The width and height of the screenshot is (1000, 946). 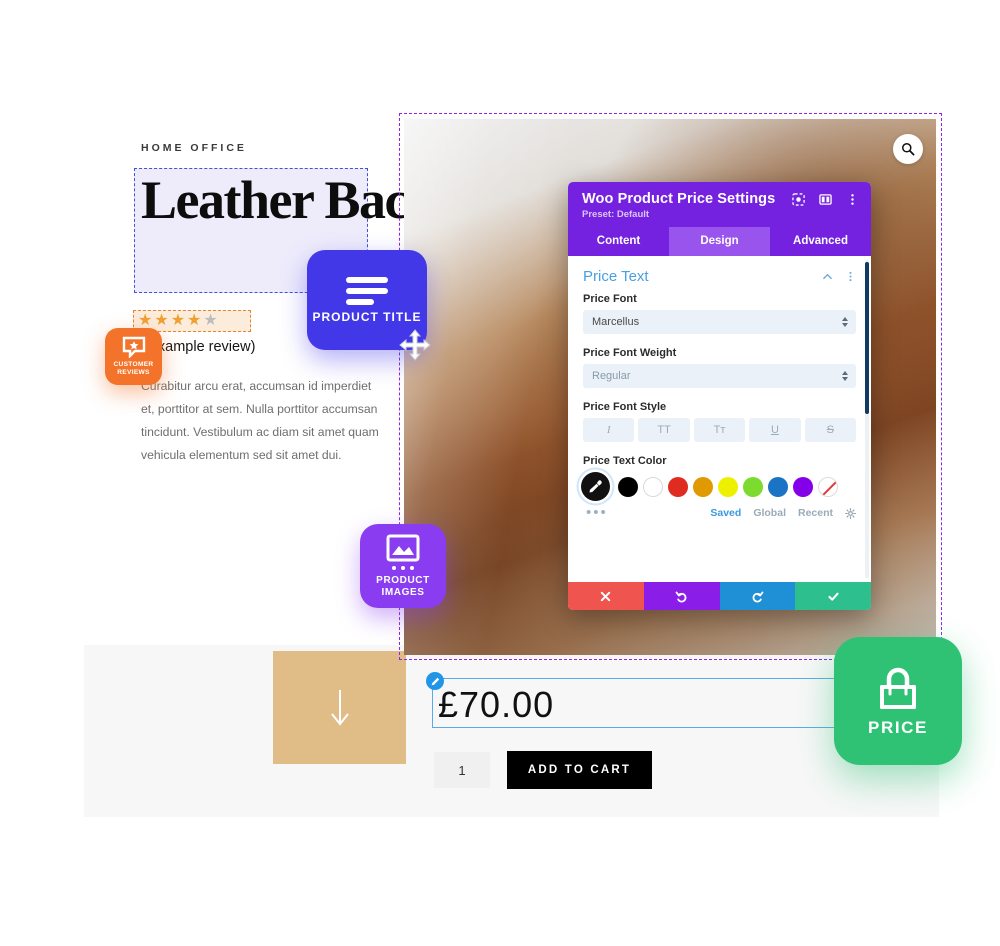 What do you see at coordinates (579, 770) in the screenshot?
I see `add-to-cart-button: ADD TO CART` at bounding box center [579, 770].